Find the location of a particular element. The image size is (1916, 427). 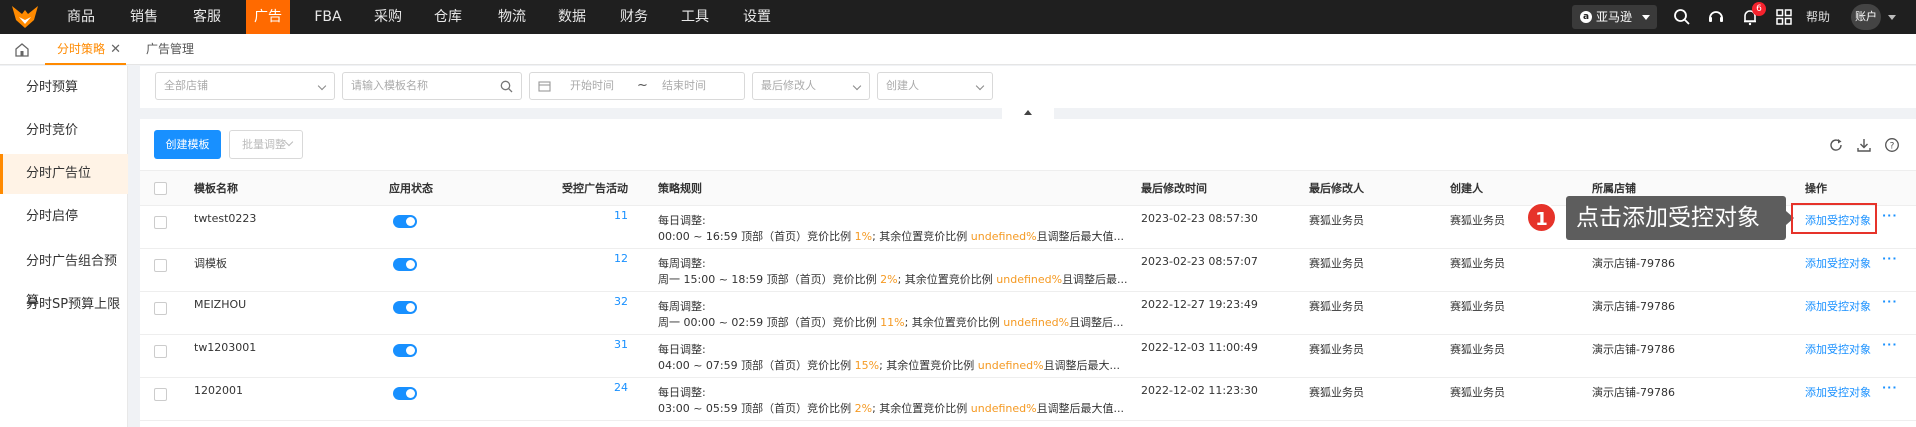

account-avatar: 账户 is located at coordinates (1866, 17).